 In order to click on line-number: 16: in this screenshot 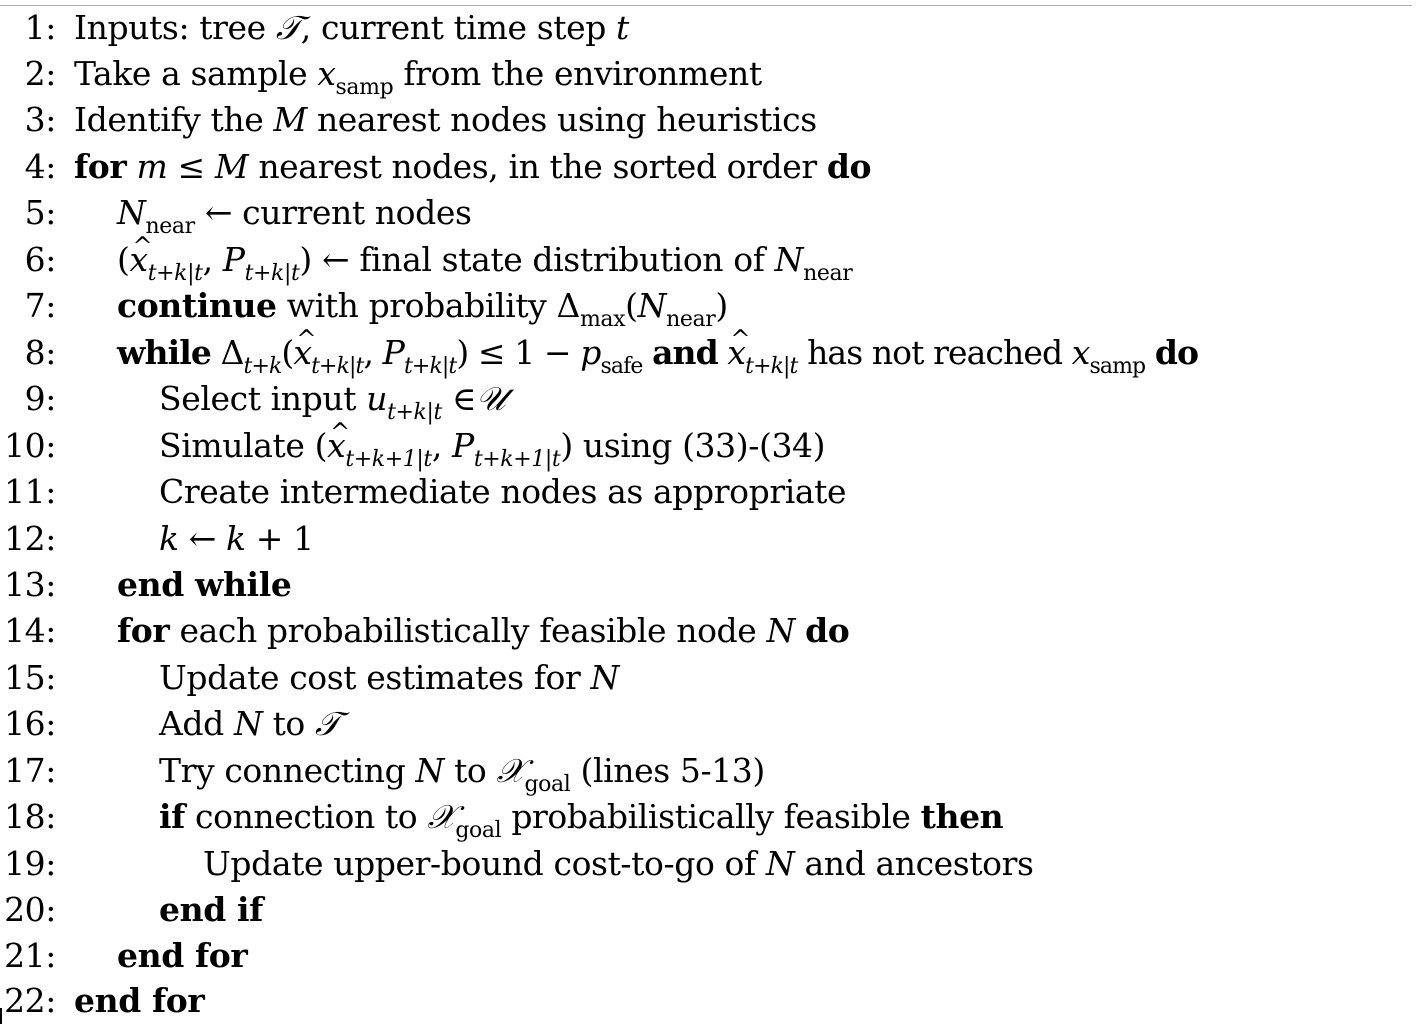, I will do `click(30, 723)`.